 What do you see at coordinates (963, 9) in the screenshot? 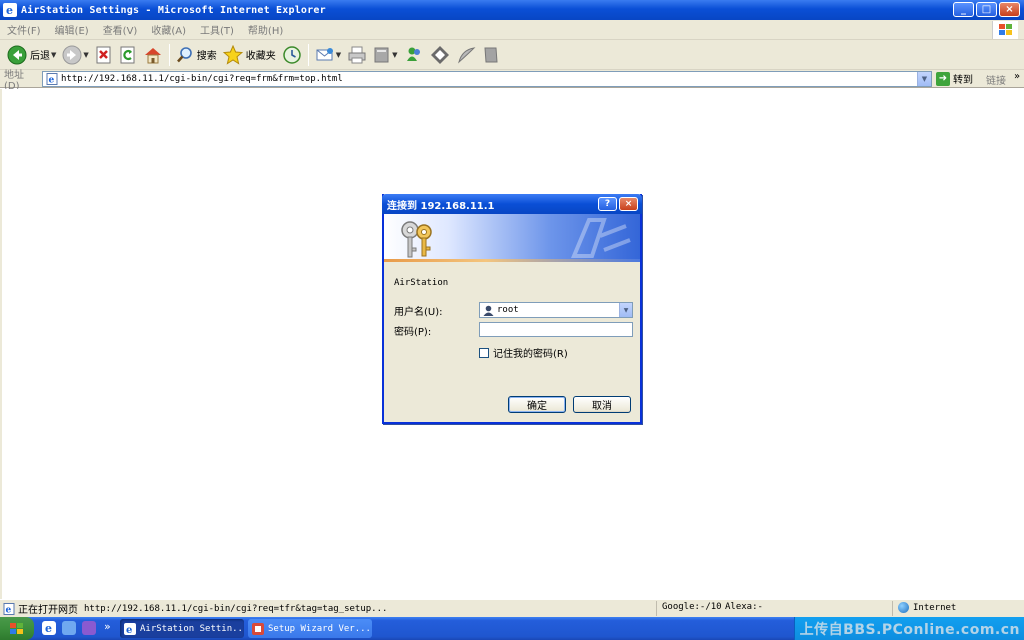
I see `minimize-button: _` at bounding box center [963, 9].